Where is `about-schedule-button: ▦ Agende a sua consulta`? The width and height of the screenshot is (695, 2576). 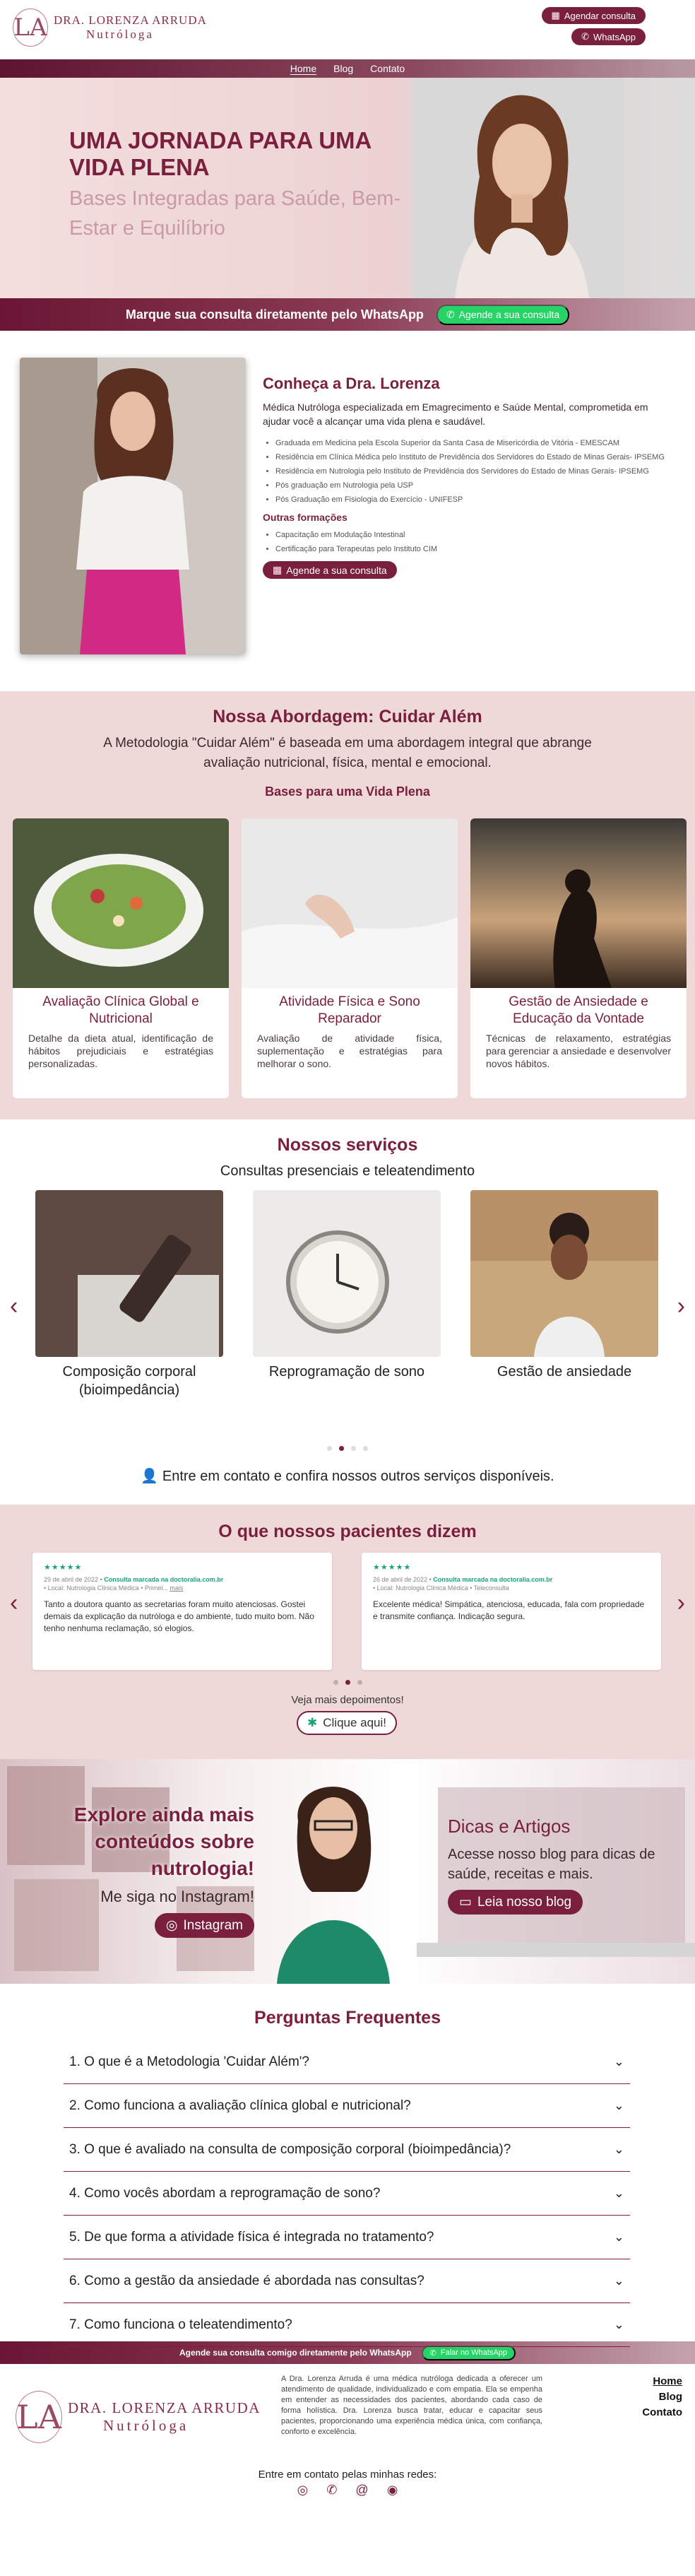 about-schedule-button: ▦ Agende a sua consulta is located at coordinates (330, 570).